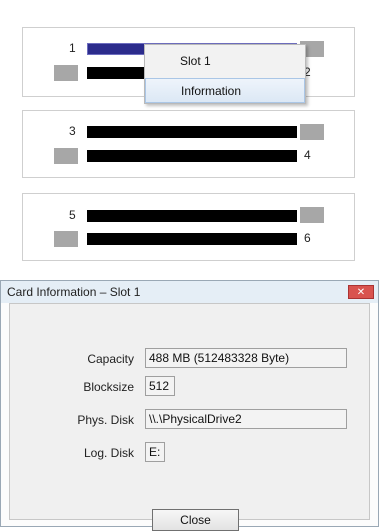 Image resolution: width=379 pixels, height=531 pixels. What do you see at coordinates (110, 359) in the screenshot?
I see `capacity-label: Capacity` at bounding box center [110, 359].